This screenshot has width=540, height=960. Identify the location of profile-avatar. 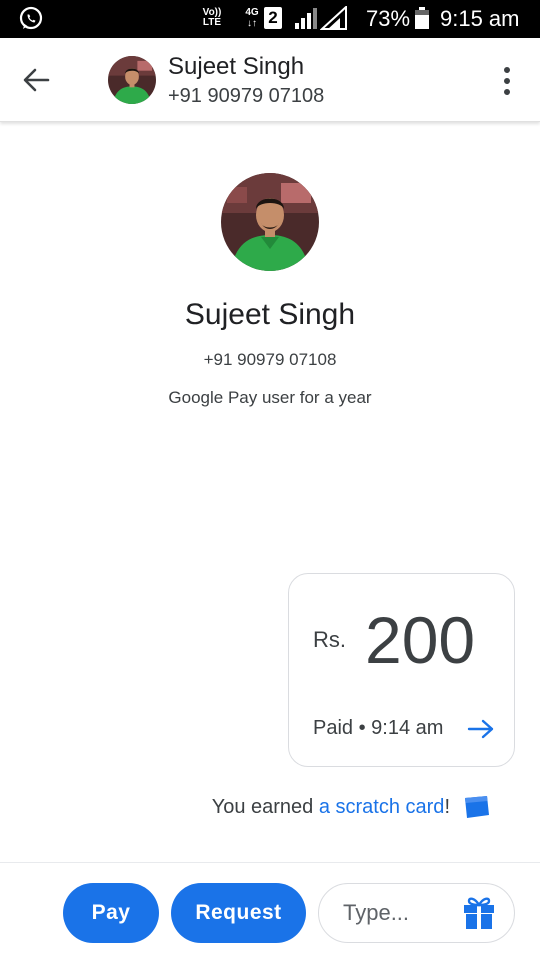
(270, 222).